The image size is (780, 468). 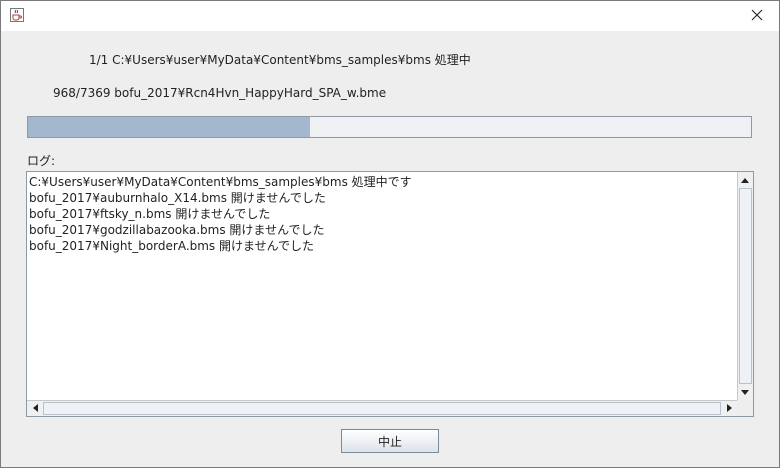 I want to click on scroll-down-arrow-icon, so click(x=745, y=392).